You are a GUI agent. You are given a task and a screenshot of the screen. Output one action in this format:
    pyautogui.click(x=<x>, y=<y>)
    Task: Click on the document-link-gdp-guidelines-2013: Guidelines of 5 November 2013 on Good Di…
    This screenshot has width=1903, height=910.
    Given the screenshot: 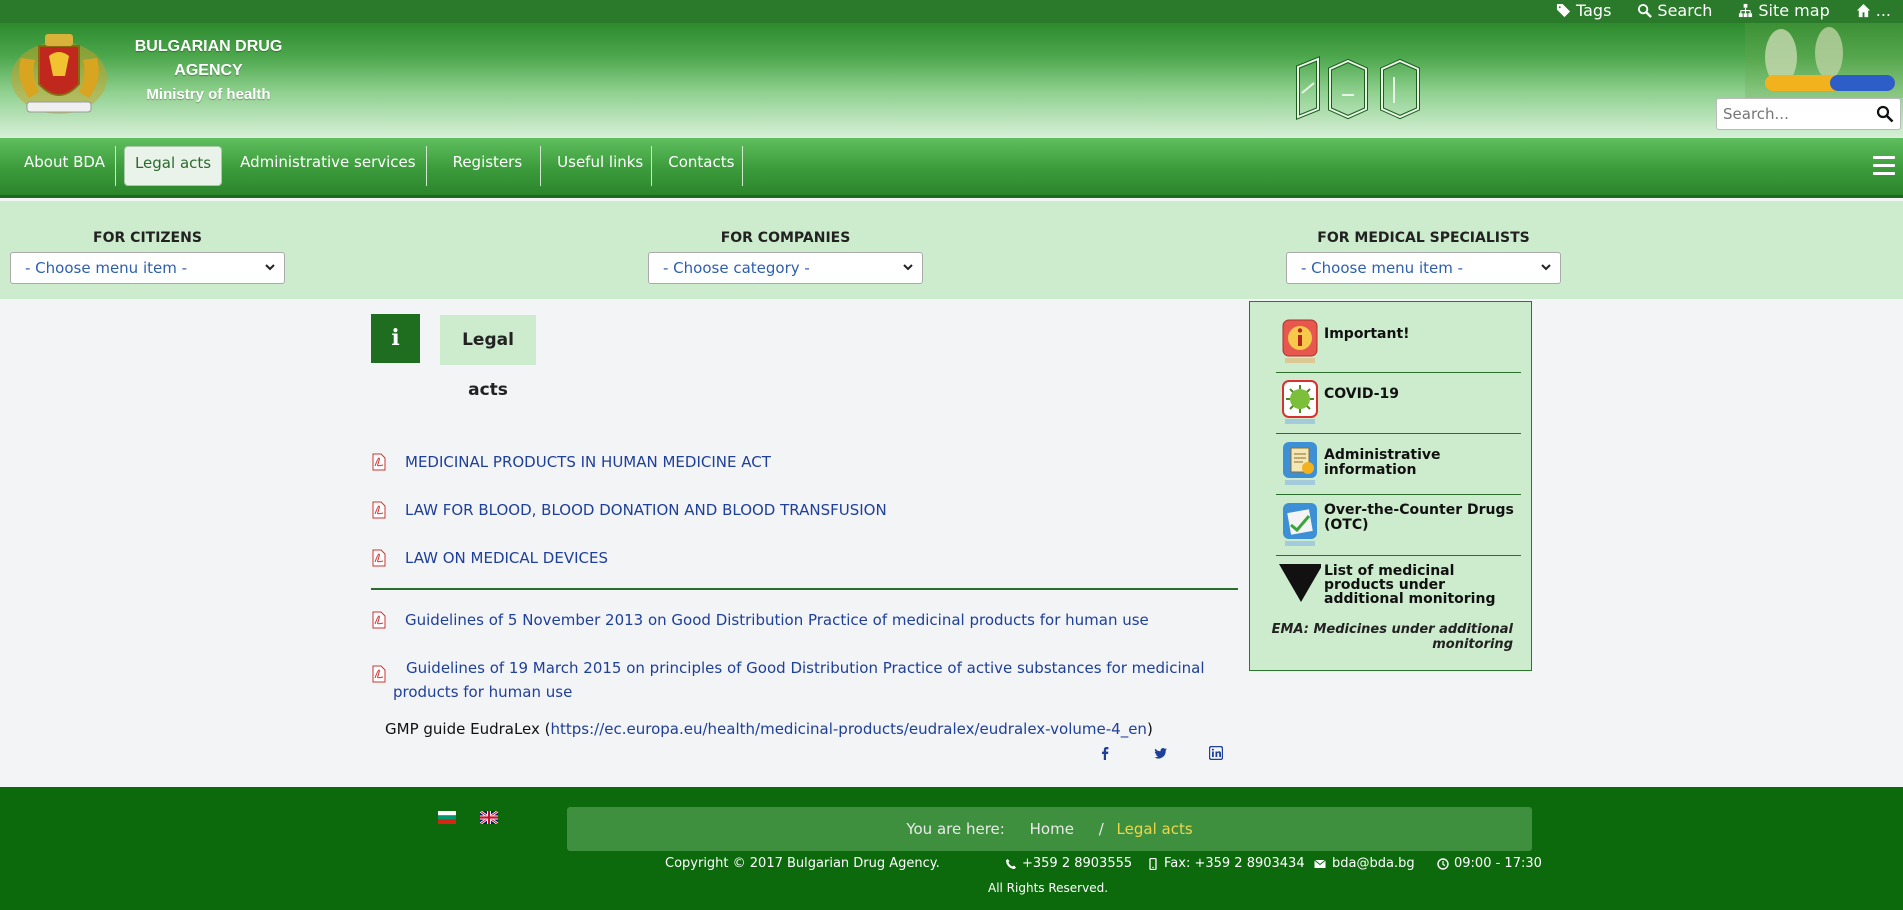 What is the action you would take?
    pyautogui.click(x=806, y=620)
    